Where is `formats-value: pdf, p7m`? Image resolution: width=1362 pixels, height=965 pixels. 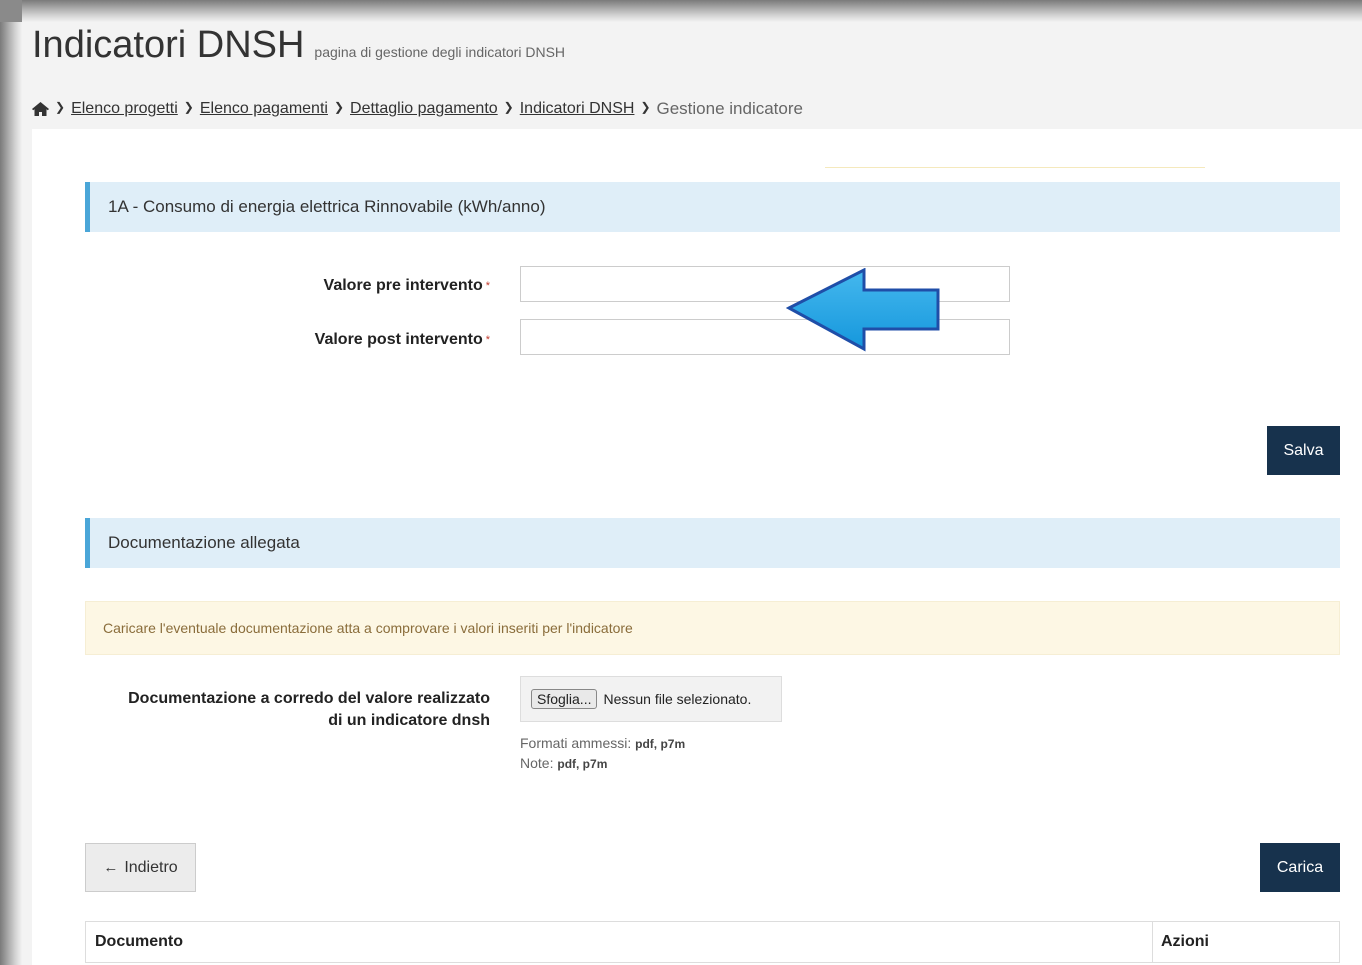 formats-value: pdf, p7m is located at coordinates (660, 744).